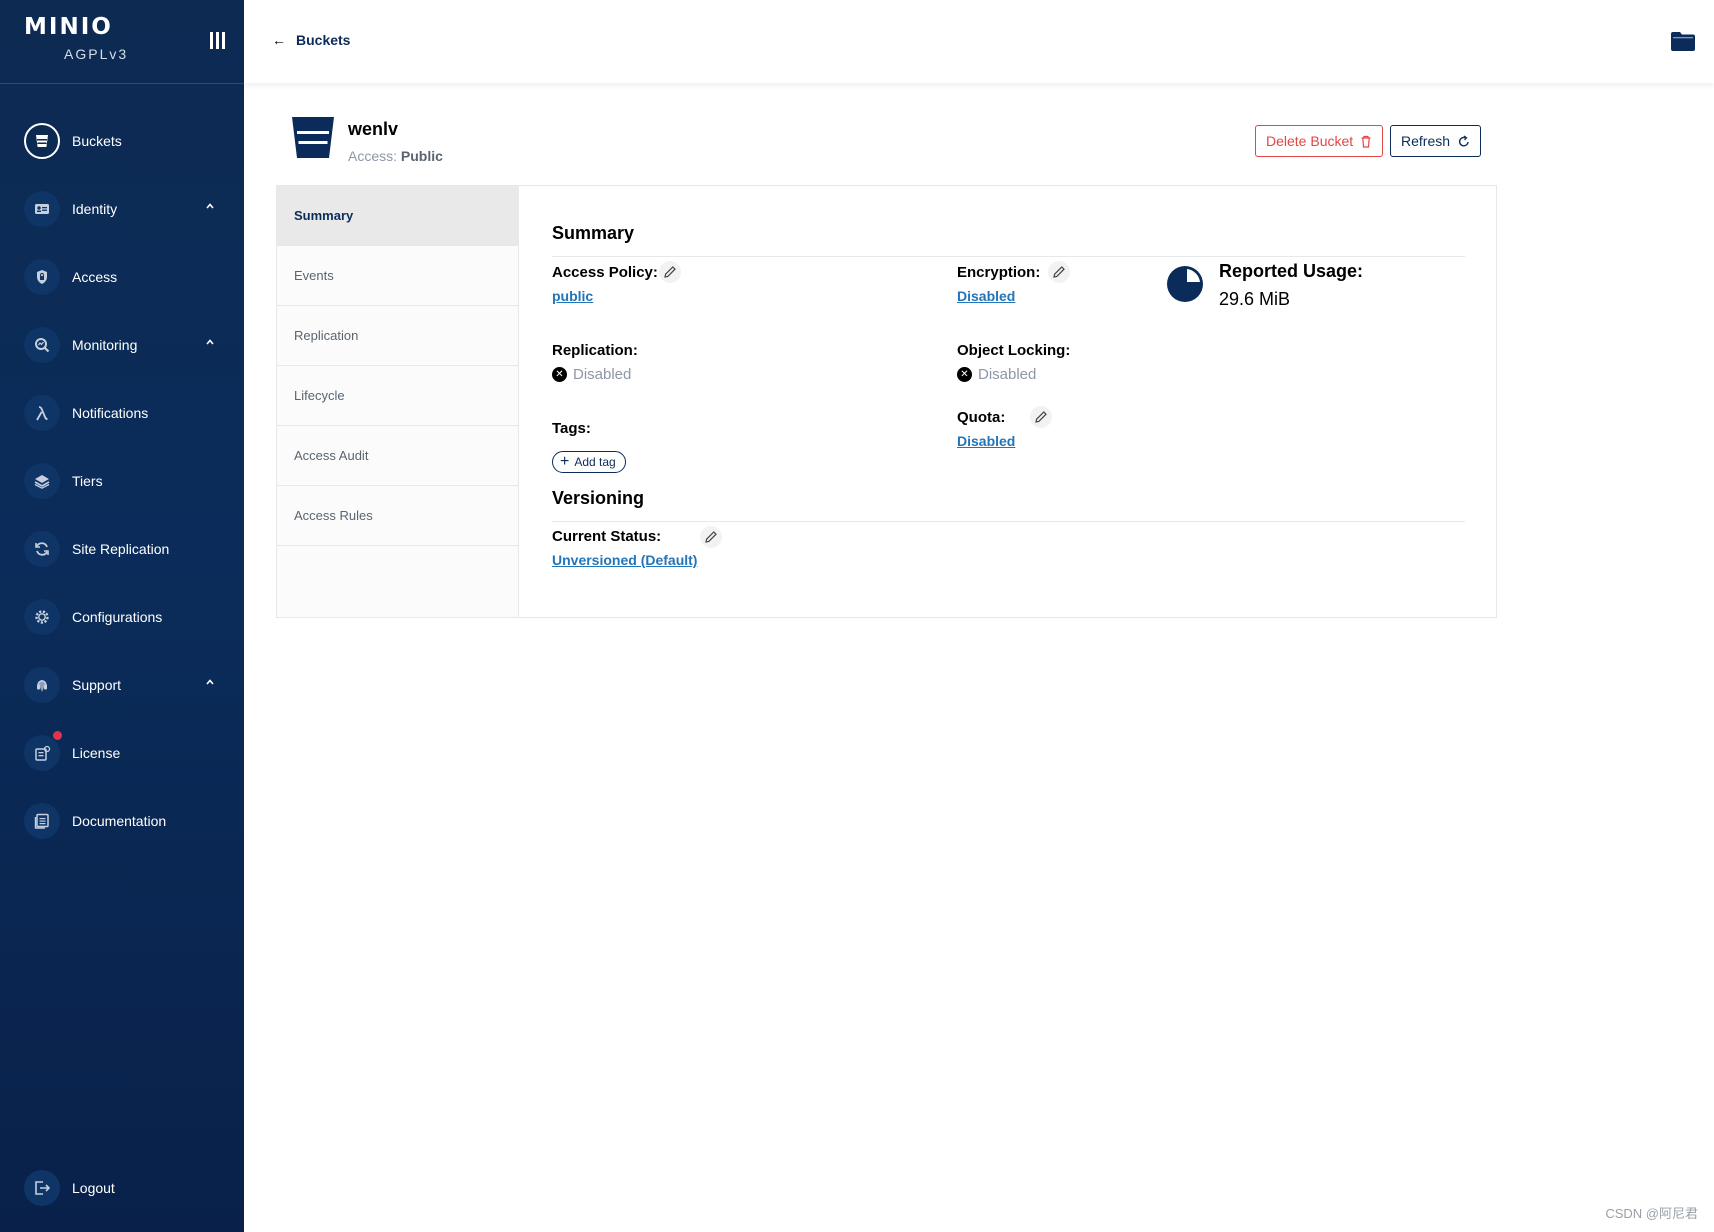  What do you see at coordinates (397, 336) in the screenshot?
I see `tab-replication: Replication` at bounding box center [397, 336].